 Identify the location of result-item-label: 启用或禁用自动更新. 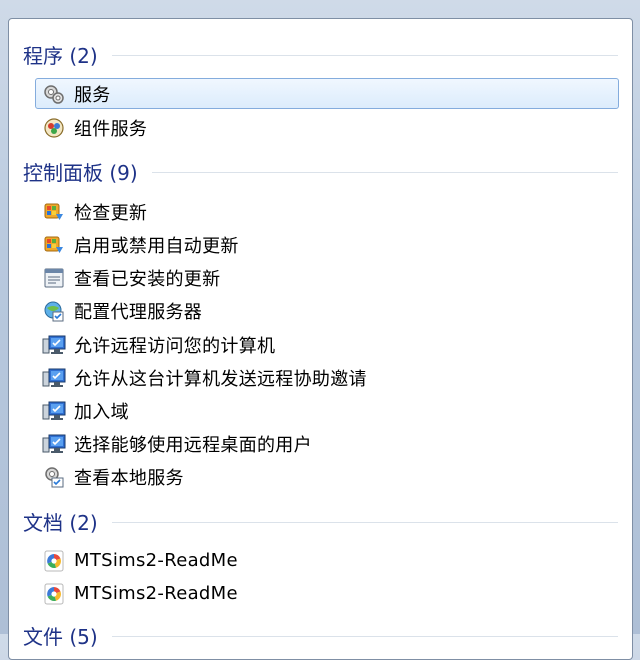
(156, 246).